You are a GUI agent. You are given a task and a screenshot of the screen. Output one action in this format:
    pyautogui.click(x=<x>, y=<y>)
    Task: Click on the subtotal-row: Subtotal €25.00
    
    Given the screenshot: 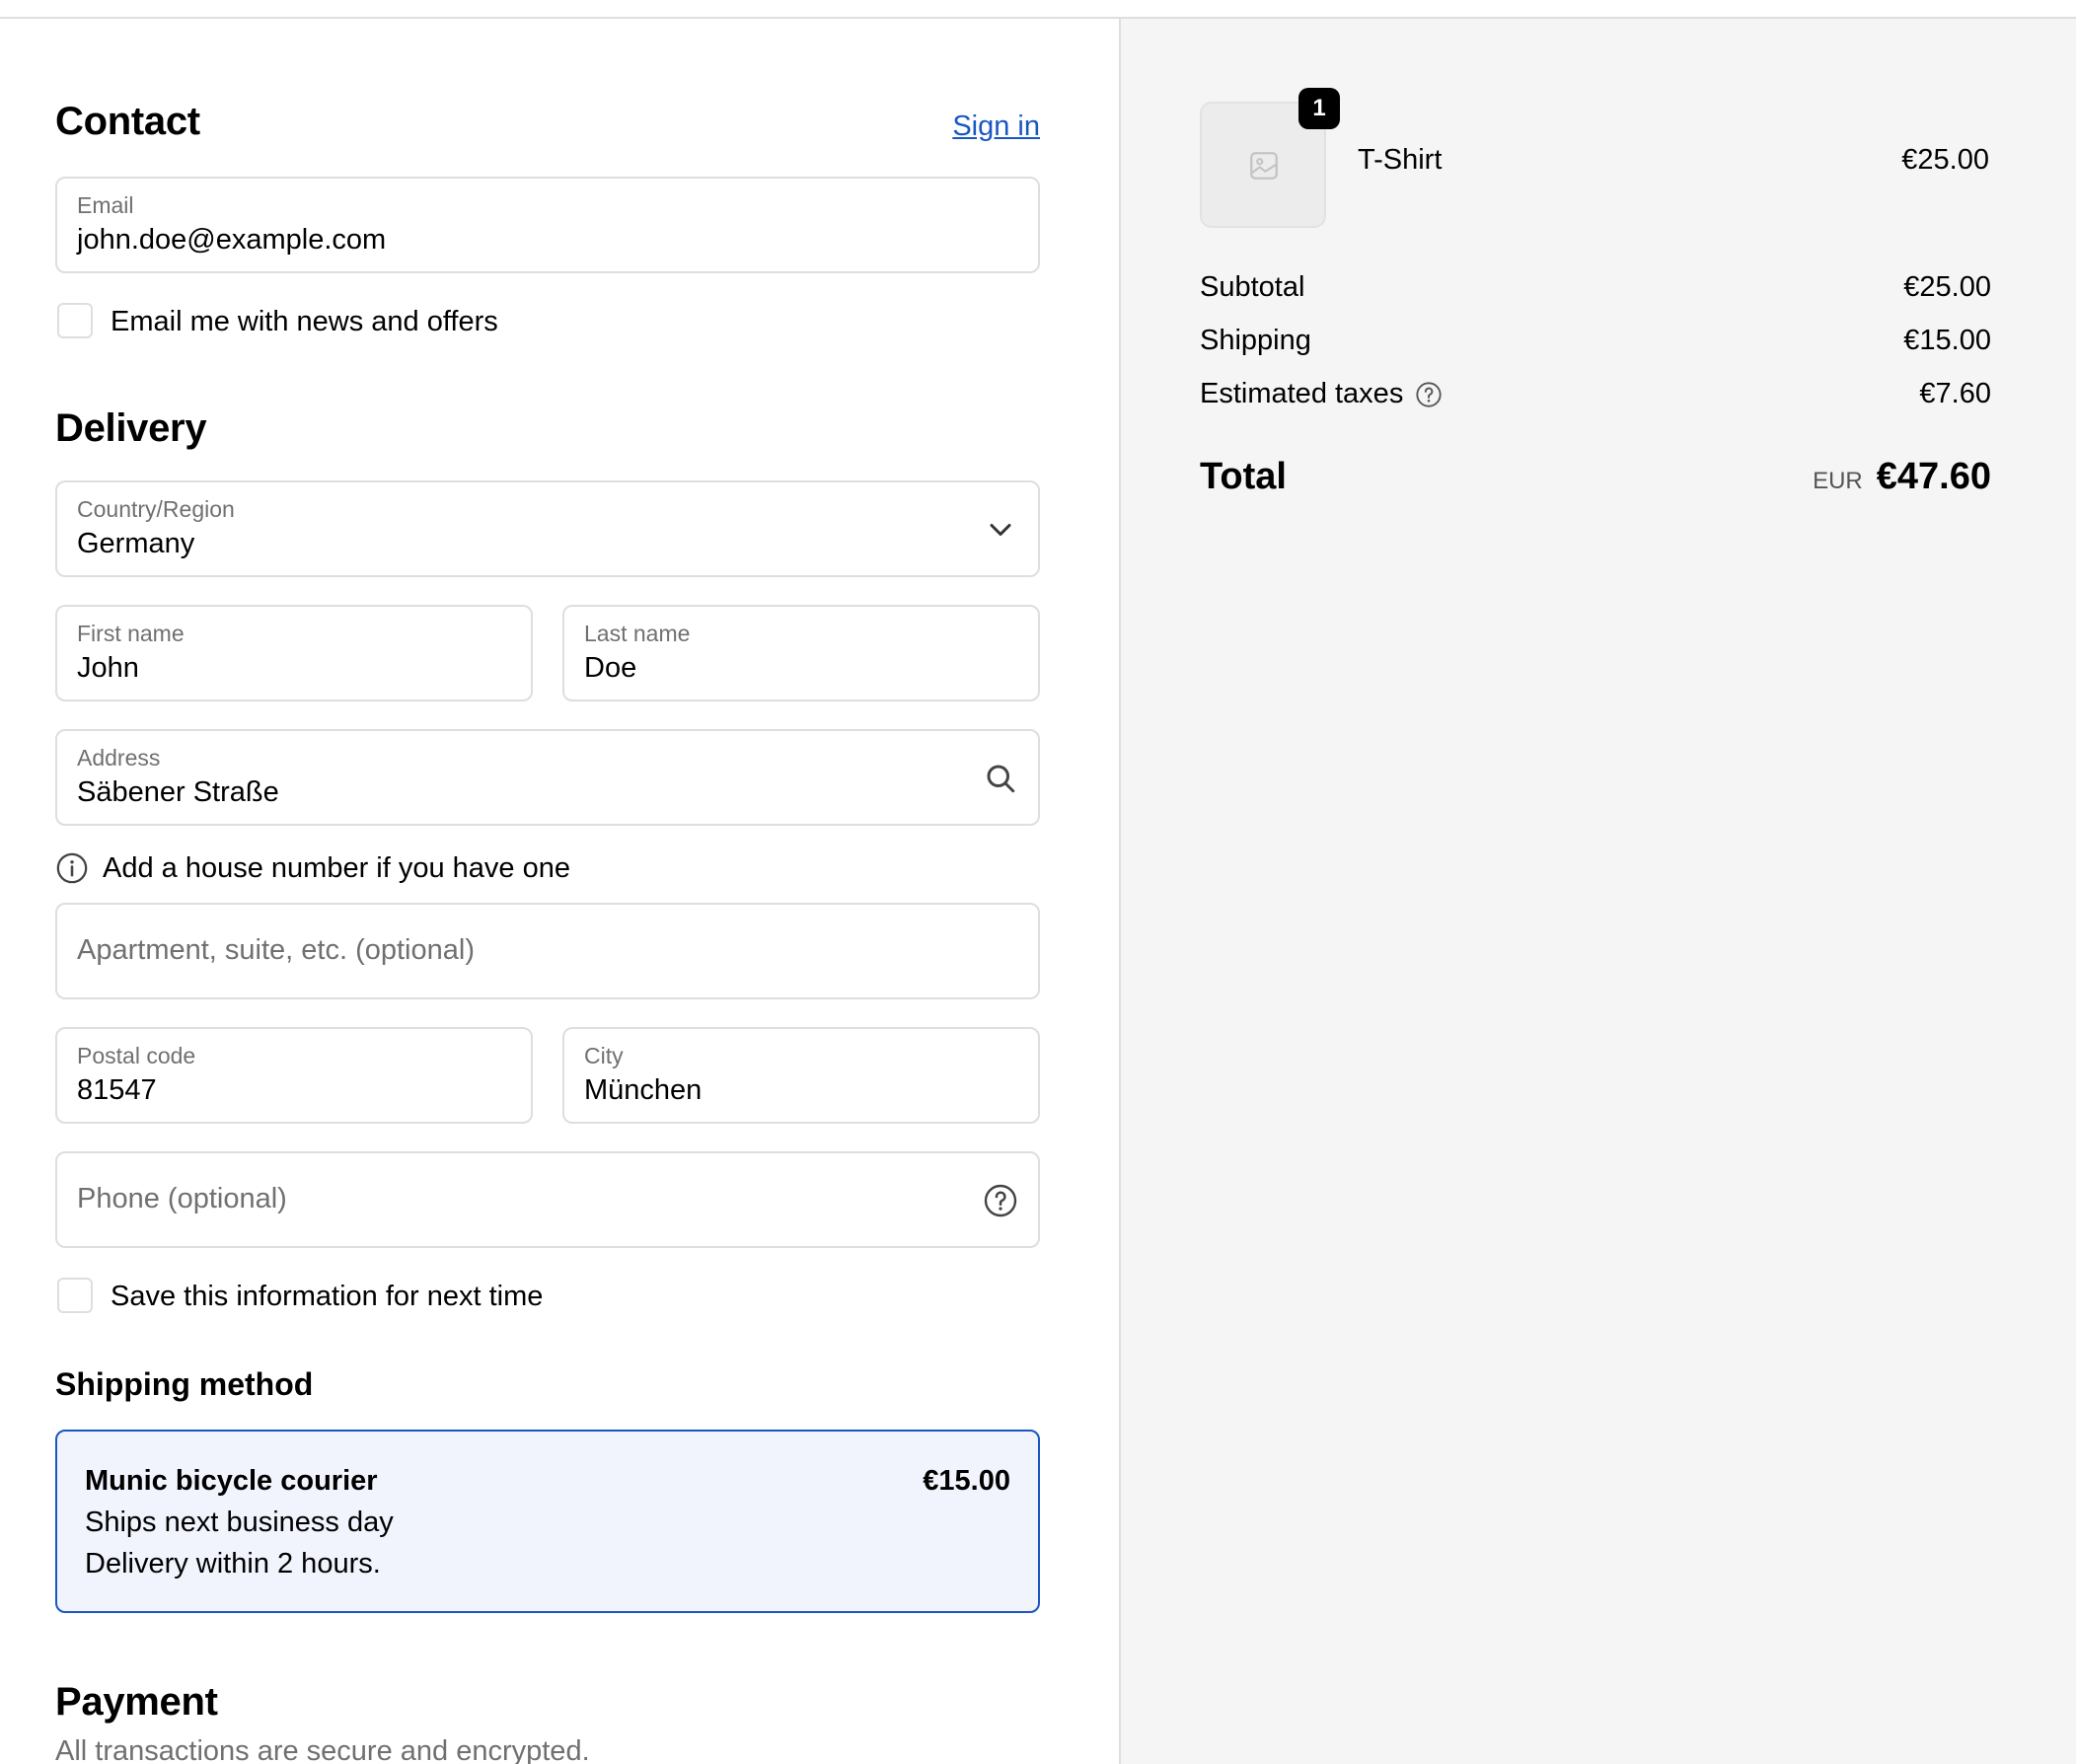 What is the action you would take?
    pyautogui.click(x=1595, y=287)
    